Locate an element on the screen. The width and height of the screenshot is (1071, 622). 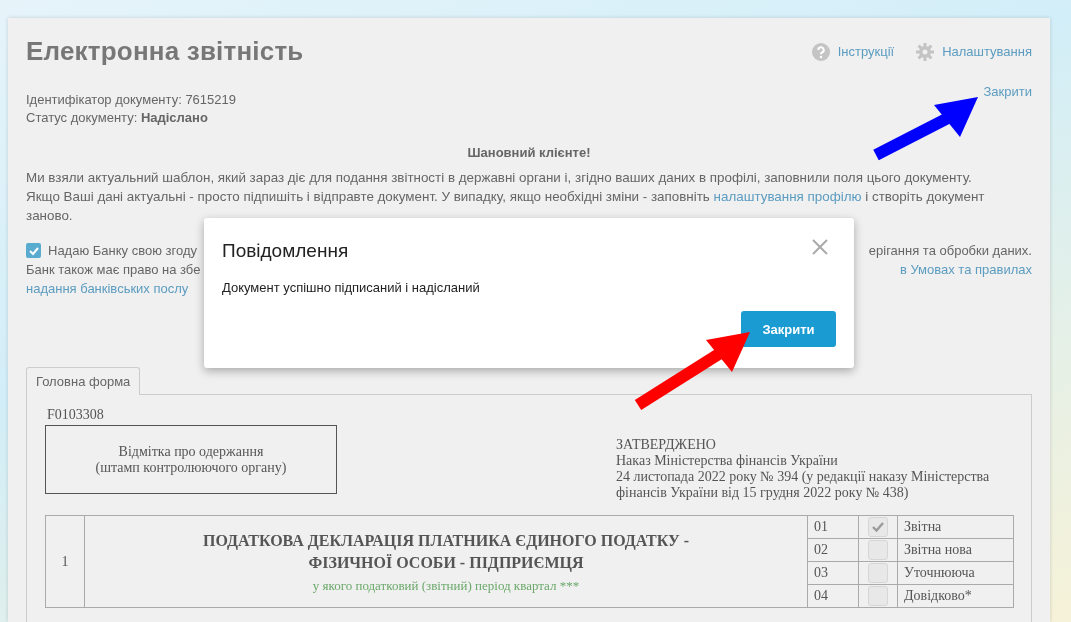
page-title: Електронна звітність is located at coordinates (165, 51).